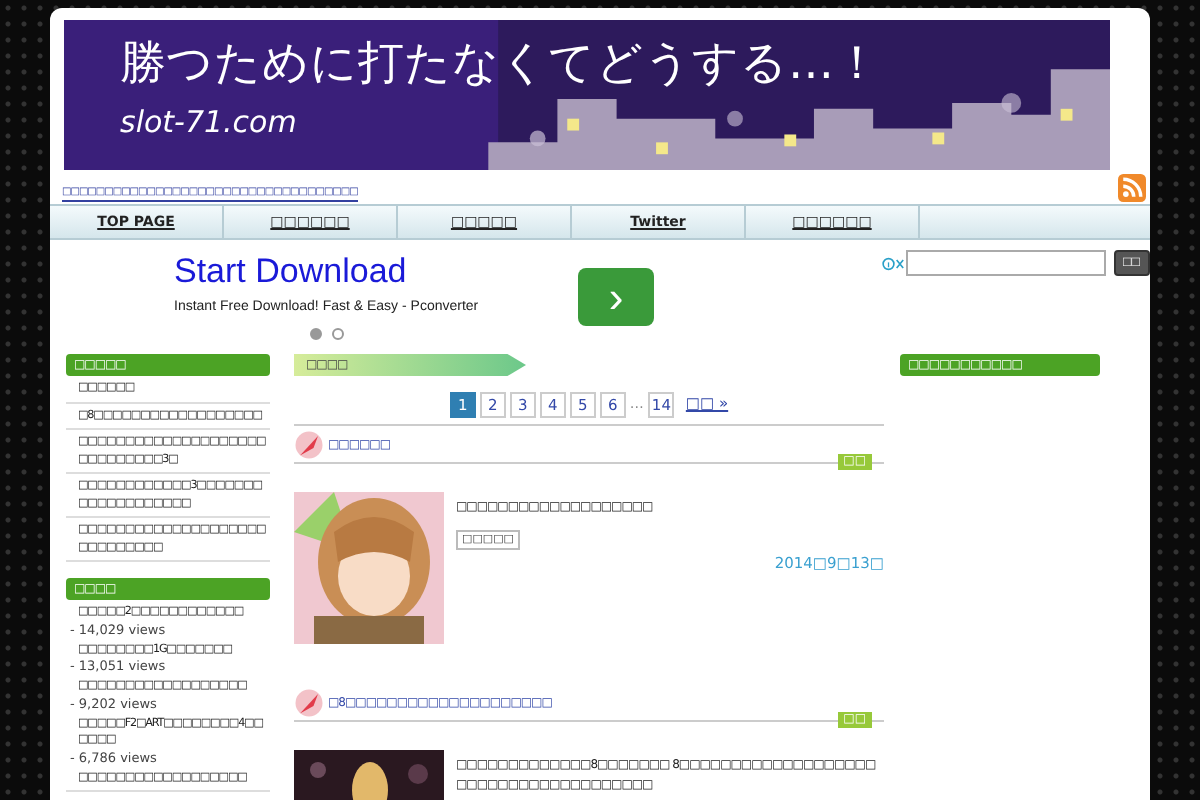  What do you see at coordinates (1132, 188) in the screenshot?
I see `rss-icon` at bounding box center [1132, 188].